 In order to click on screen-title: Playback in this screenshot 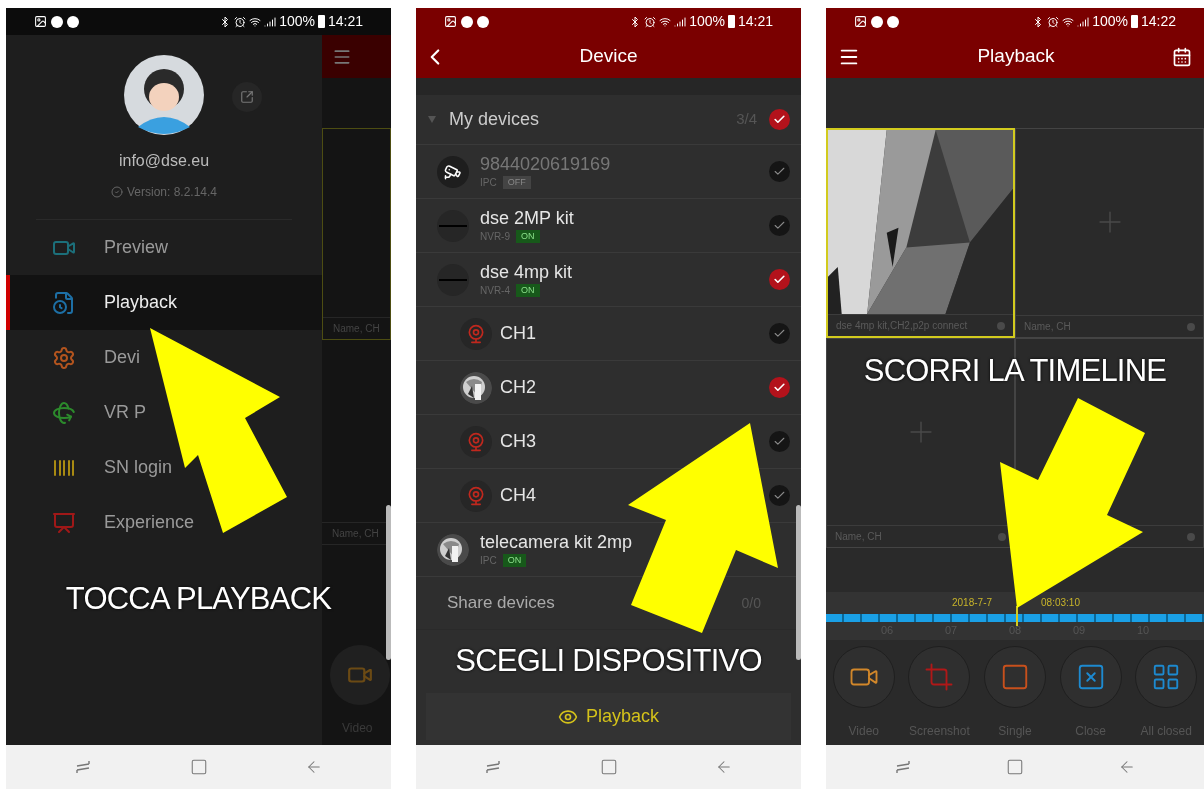, I will do `click(1016, 56)`.